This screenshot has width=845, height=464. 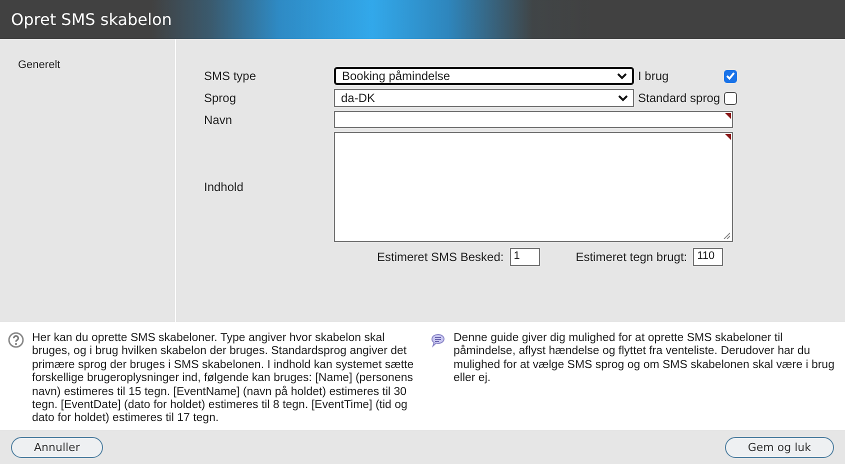 I want to click on field-label: Sprog, so click(x=221, y=98).